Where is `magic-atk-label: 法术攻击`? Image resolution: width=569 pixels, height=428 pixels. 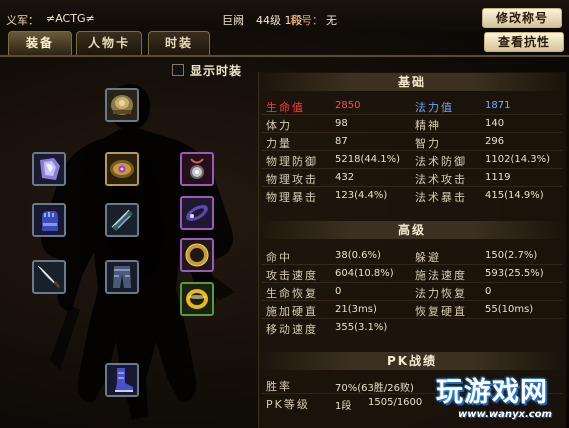 magic-atk-label: 法术攻击 is located at coordinates (441, 179).